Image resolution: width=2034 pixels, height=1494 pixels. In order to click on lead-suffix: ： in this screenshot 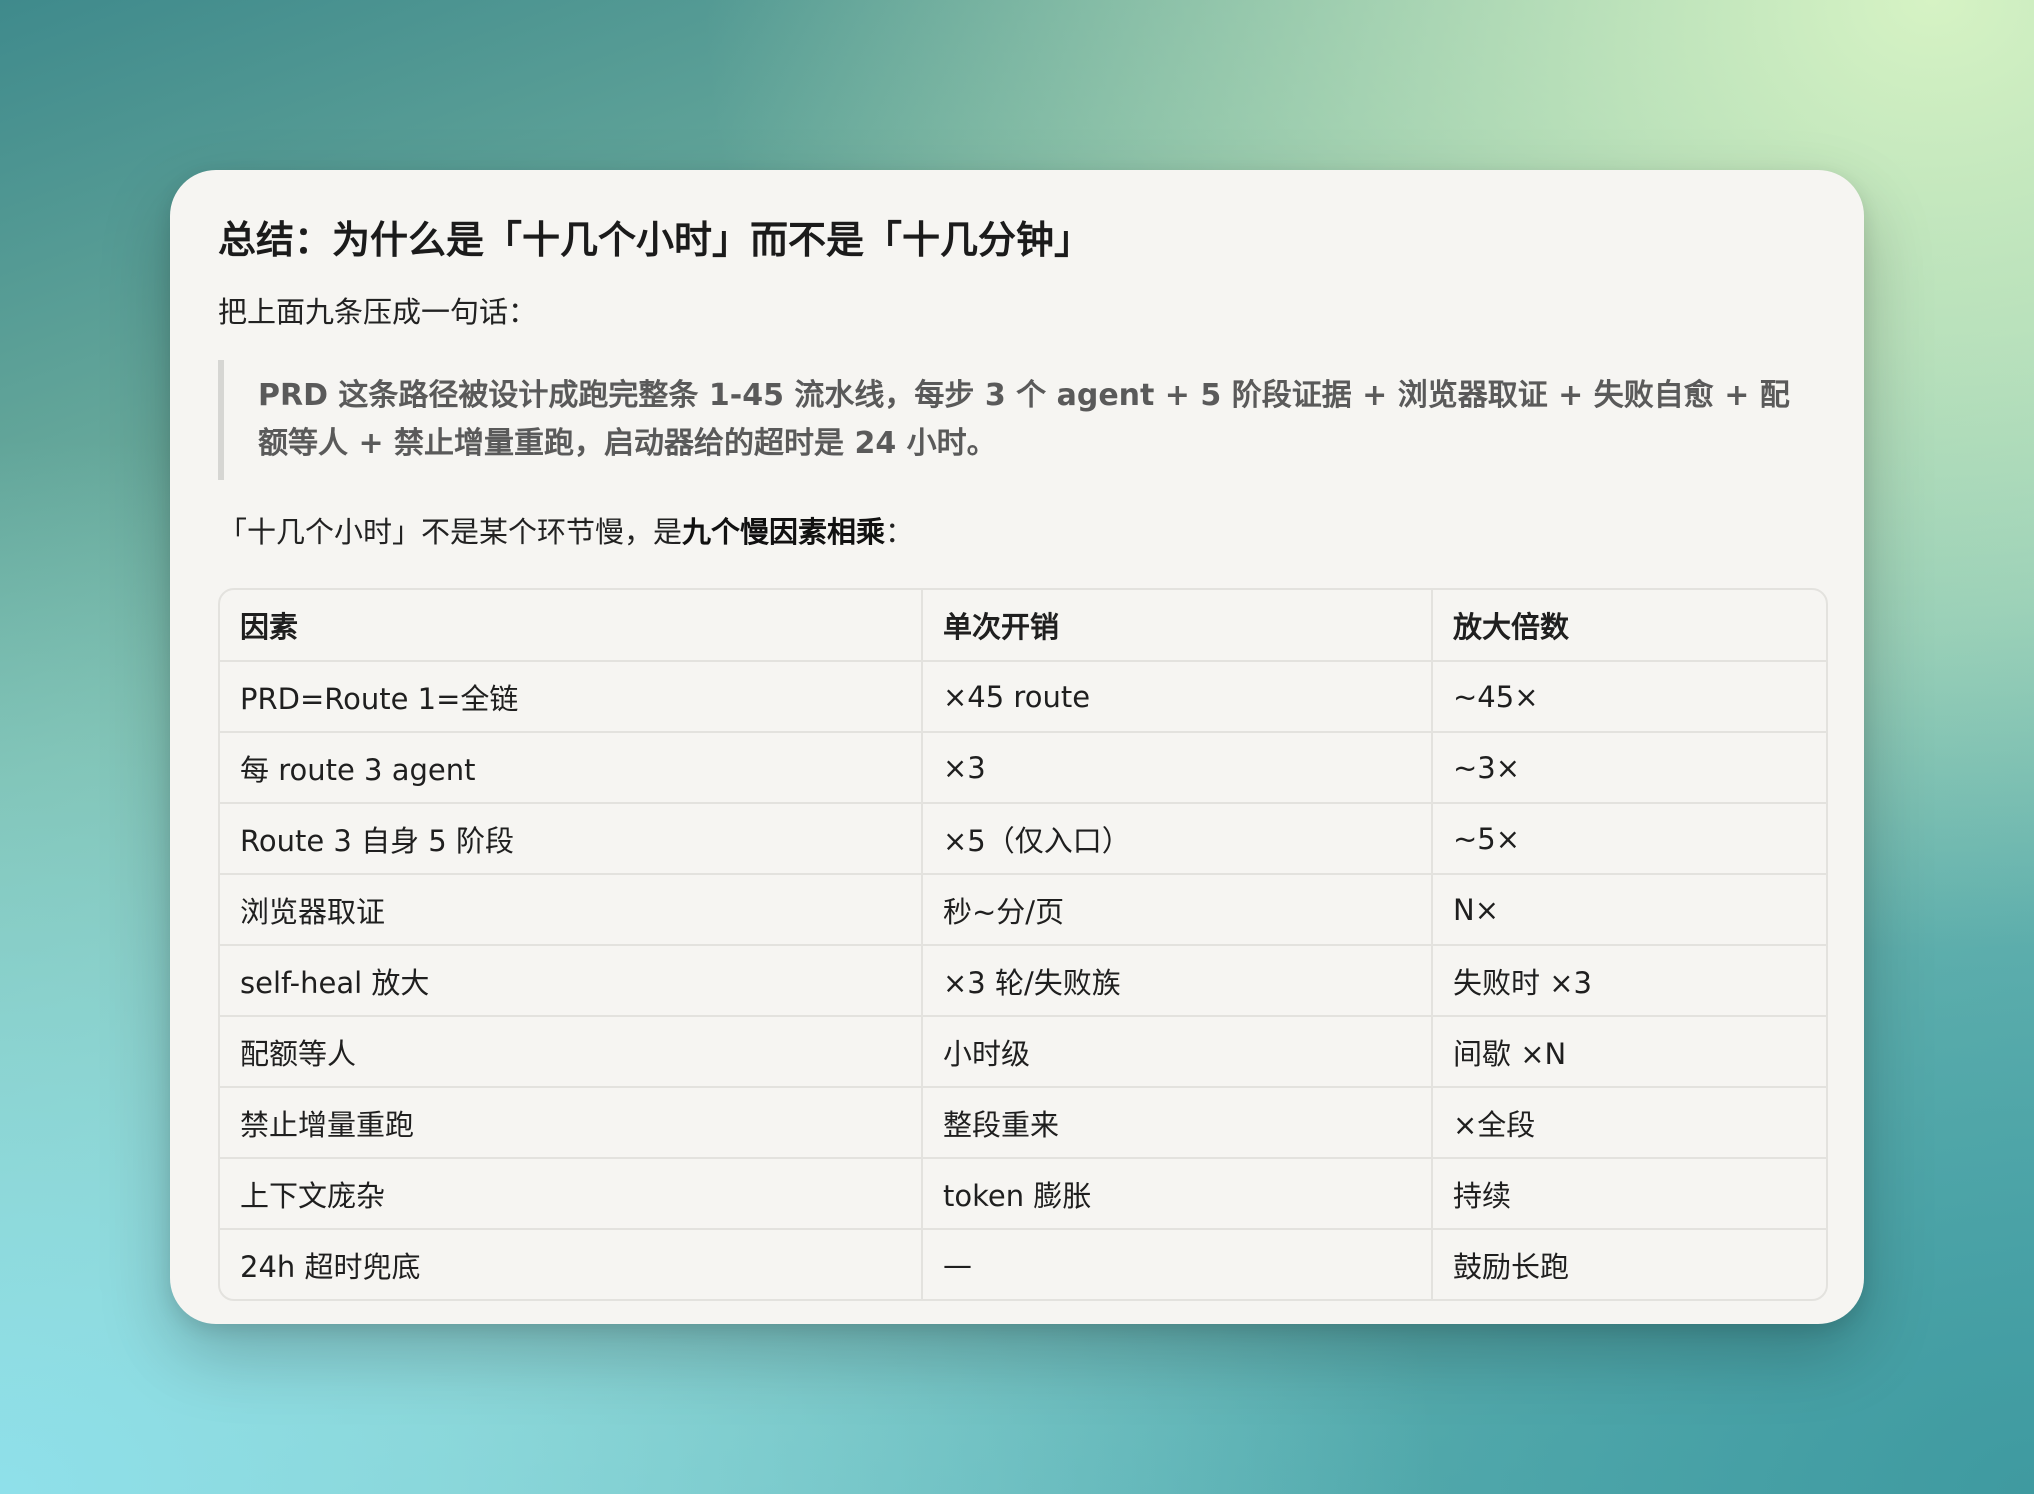, I will do `click(900, 532)`.